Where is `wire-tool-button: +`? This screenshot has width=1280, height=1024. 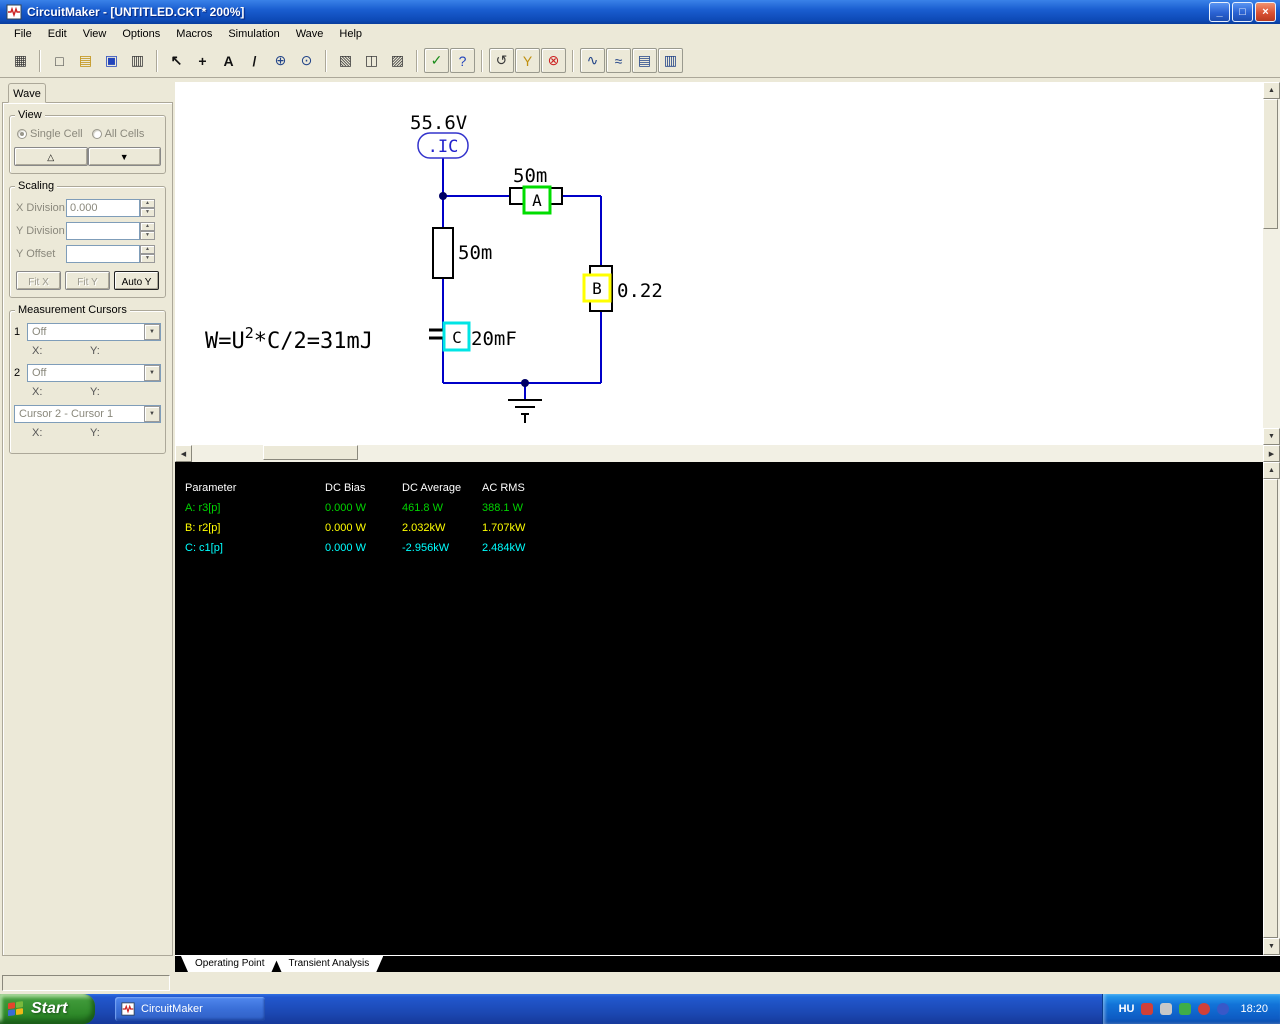
wire-tool-button: + is located at coordinates (202, 60).